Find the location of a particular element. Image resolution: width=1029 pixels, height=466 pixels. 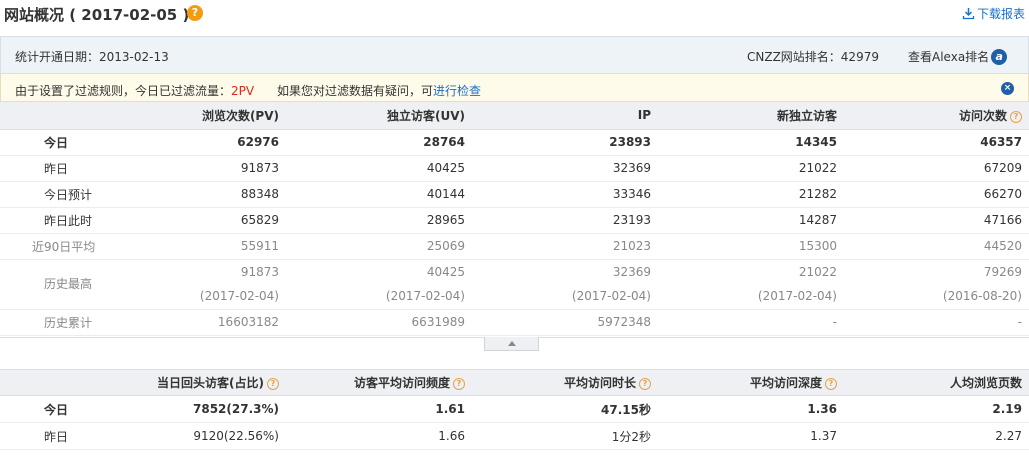

table-row: 今日 62976 28764 23893 14345 46357 is located at coordinates (514, 142).